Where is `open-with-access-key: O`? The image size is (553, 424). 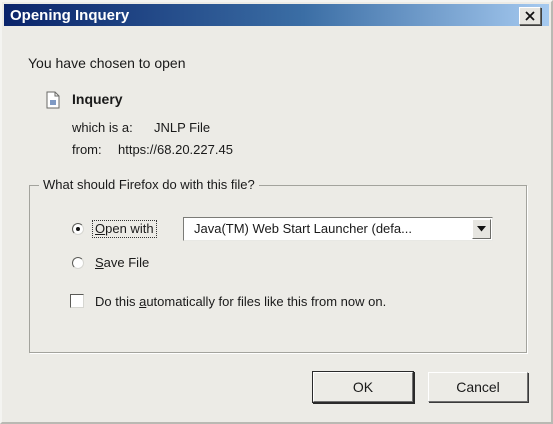
open-with-access-key: O is located at coordinates (100, 228).